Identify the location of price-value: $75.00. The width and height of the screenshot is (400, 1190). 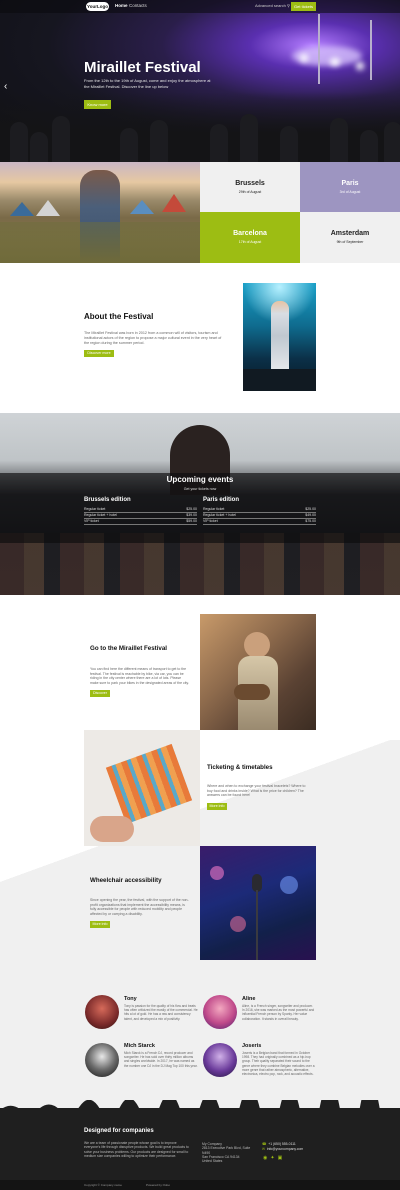
(310, 521).